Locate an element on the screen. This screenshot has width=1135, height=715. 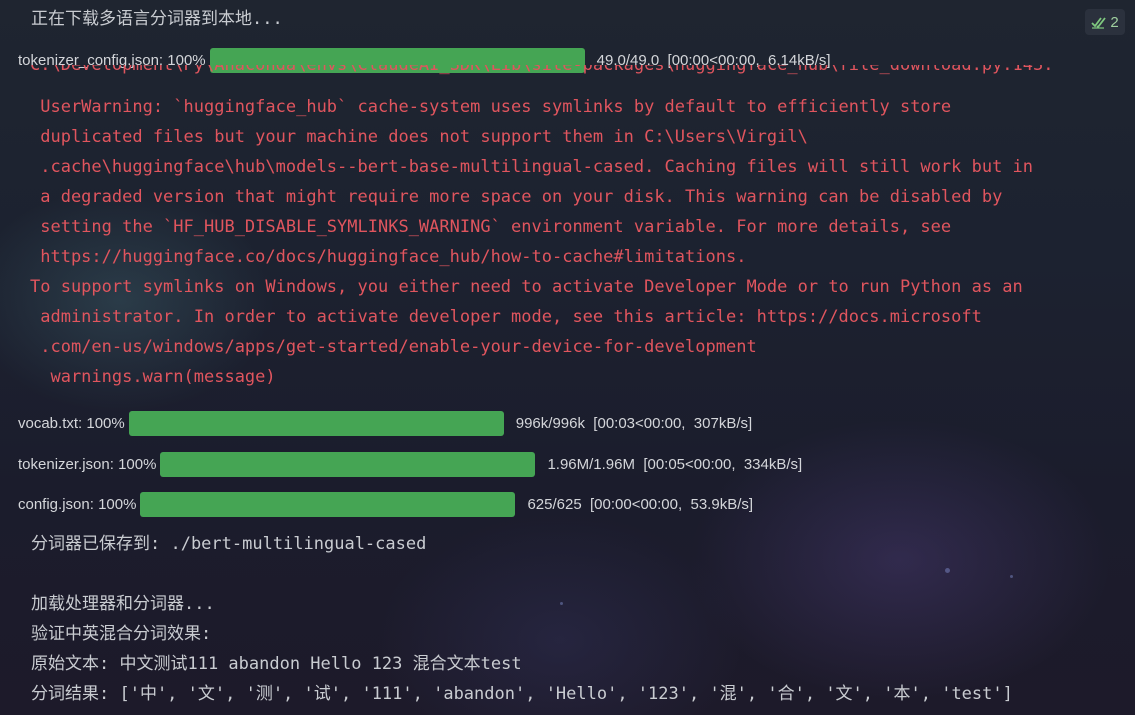
progress-stats: 996k/996k [00:03<00:00, 307kB/s] is located at coordinates (634, 423).